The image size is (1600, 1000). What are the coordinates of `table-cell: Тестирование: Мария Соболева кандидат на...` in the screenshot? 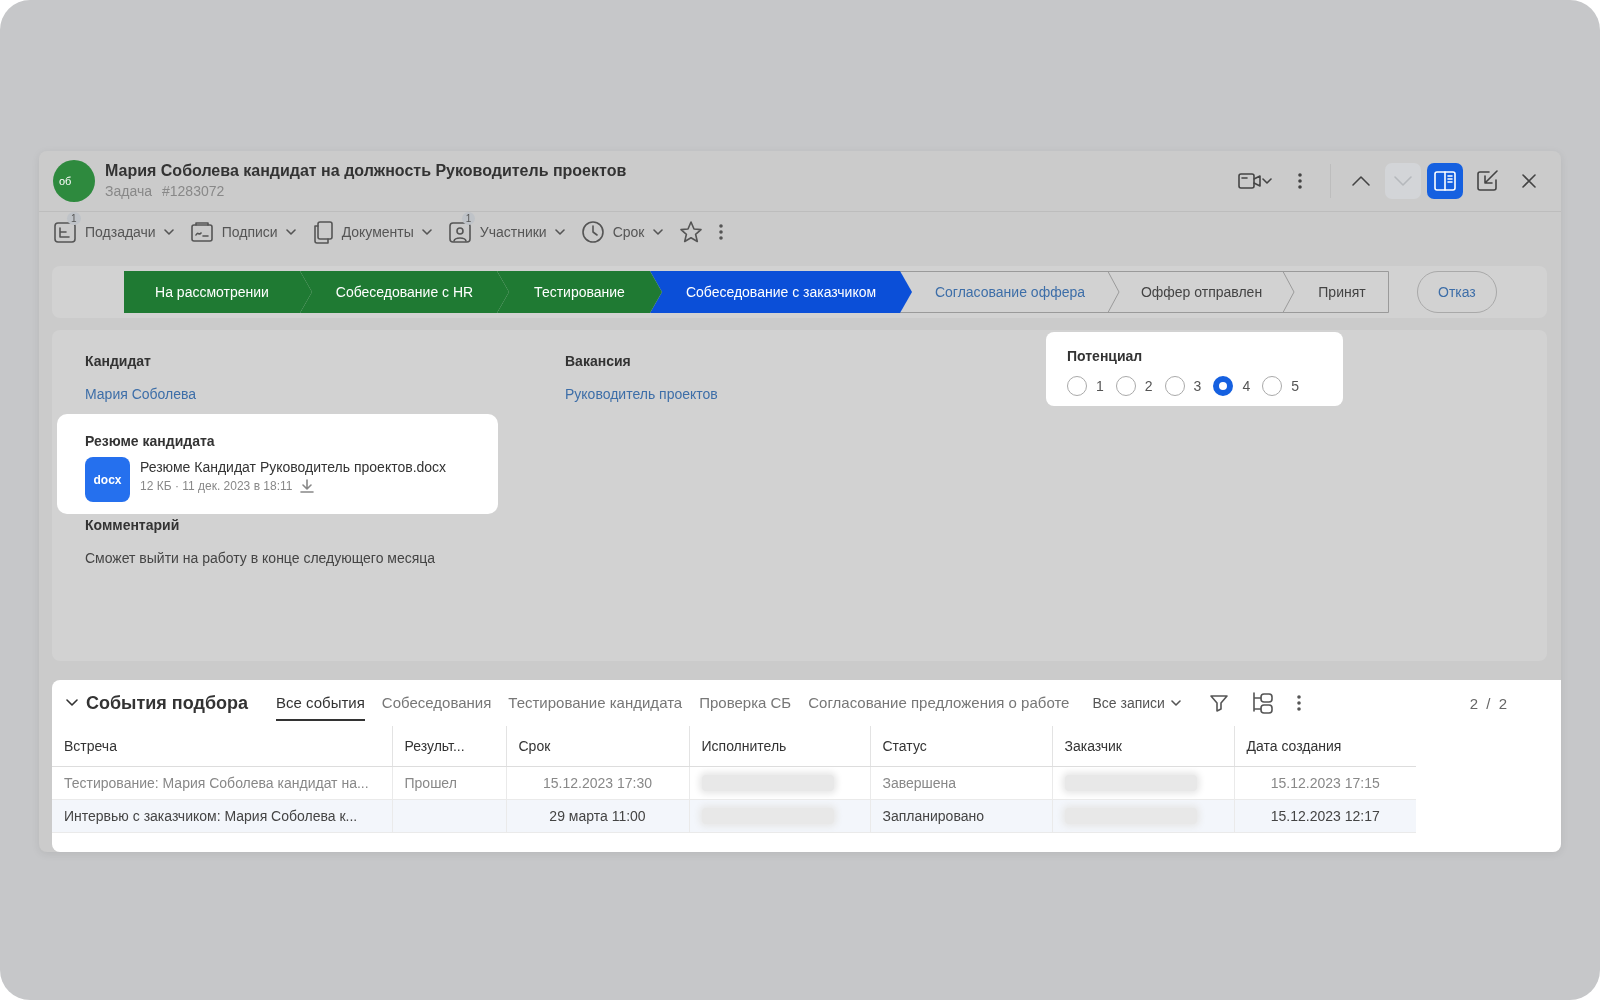 It's located at (222, 783).